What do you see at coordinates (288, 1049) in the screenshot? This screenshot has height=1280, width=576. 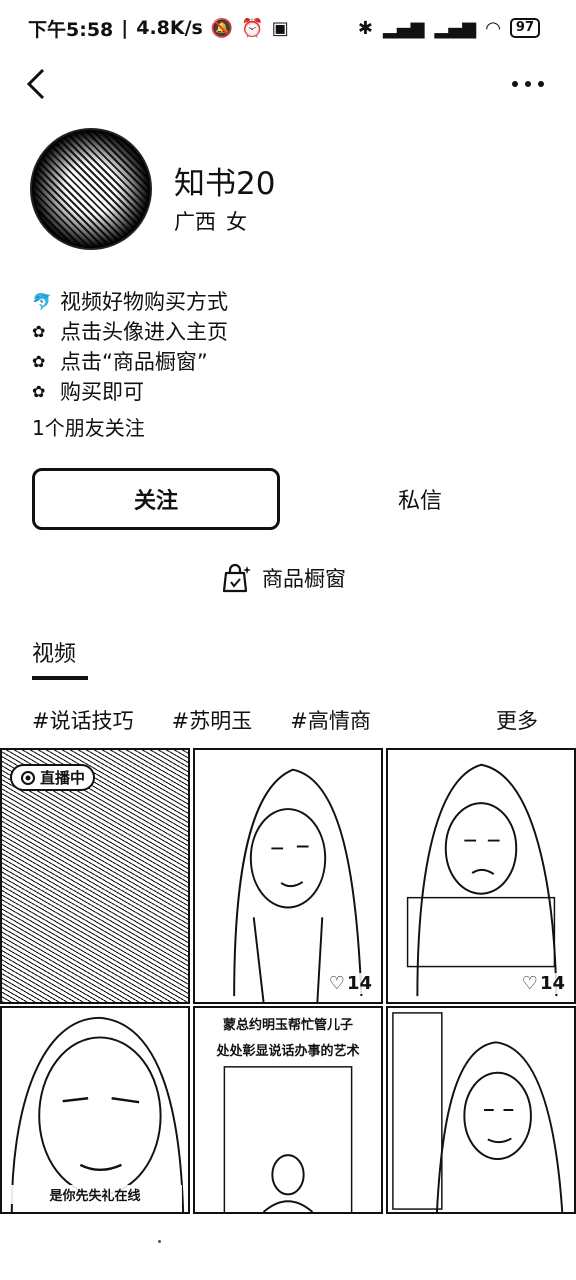 I see `video-caption: 处处彰显说话办事的艺术` at bounding box center [288, 1049].